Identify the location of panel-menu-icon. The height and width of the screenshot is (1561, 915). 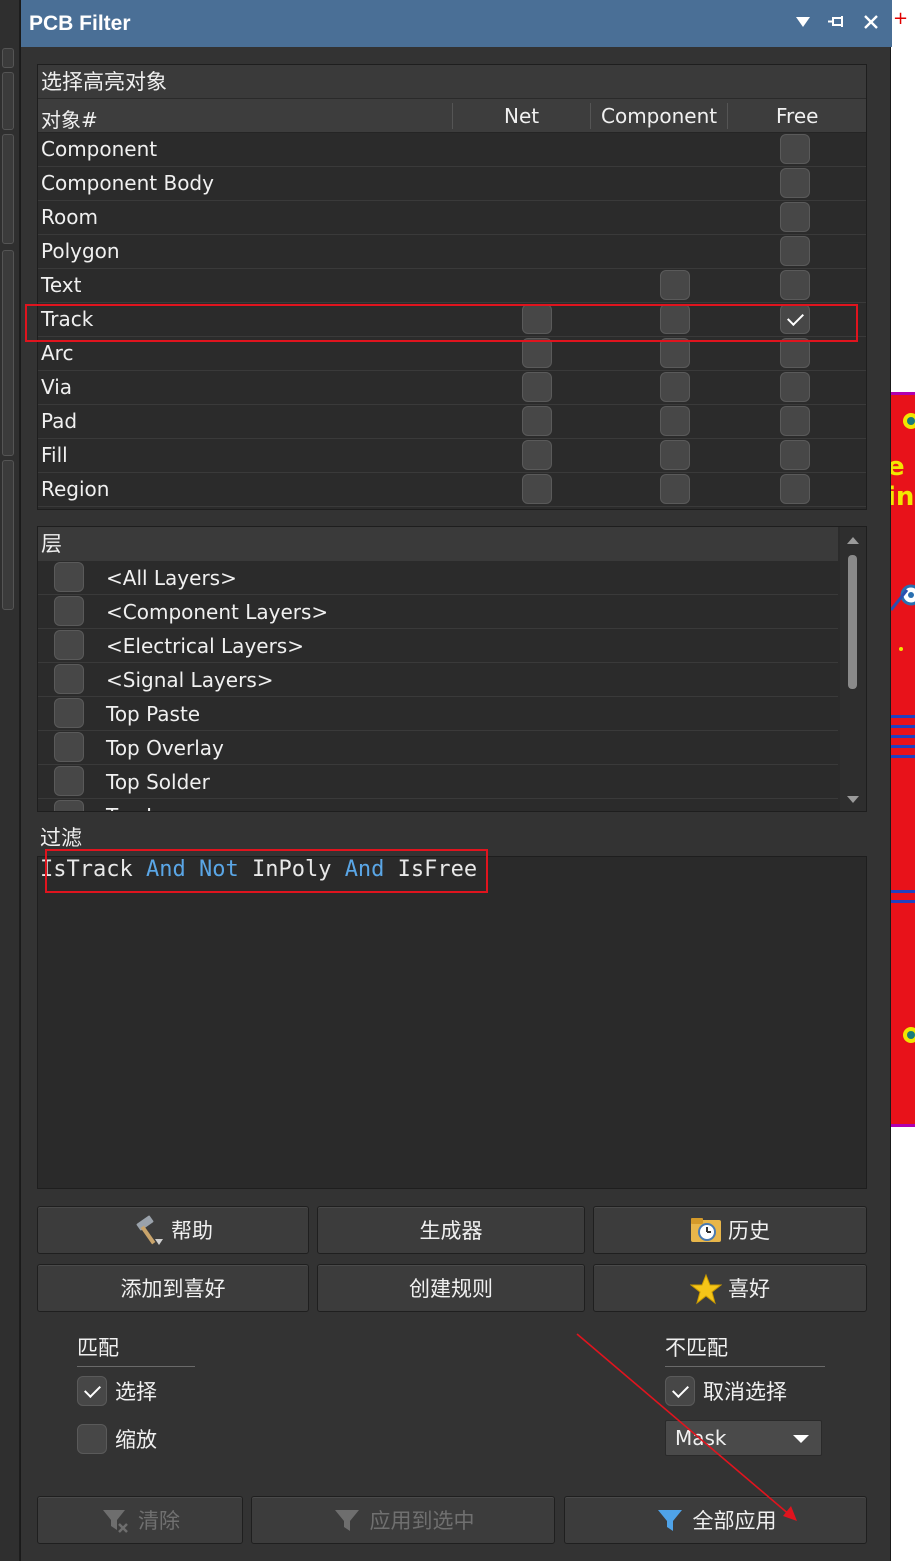
(803, 22).